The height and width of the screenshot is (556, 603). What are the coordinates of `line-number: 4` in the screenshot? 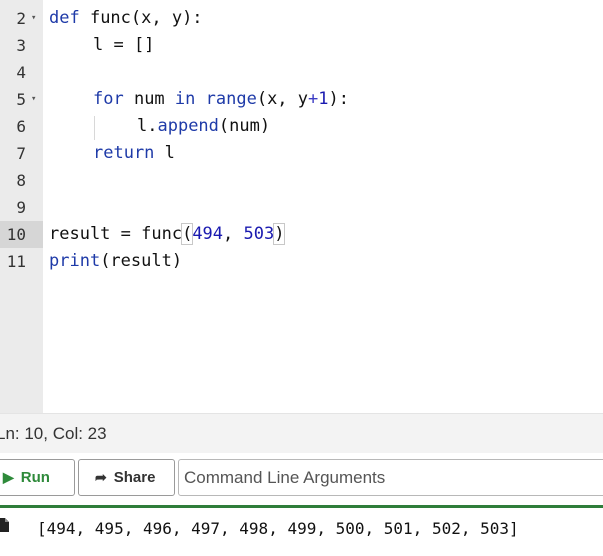 It's located at (21, 72).